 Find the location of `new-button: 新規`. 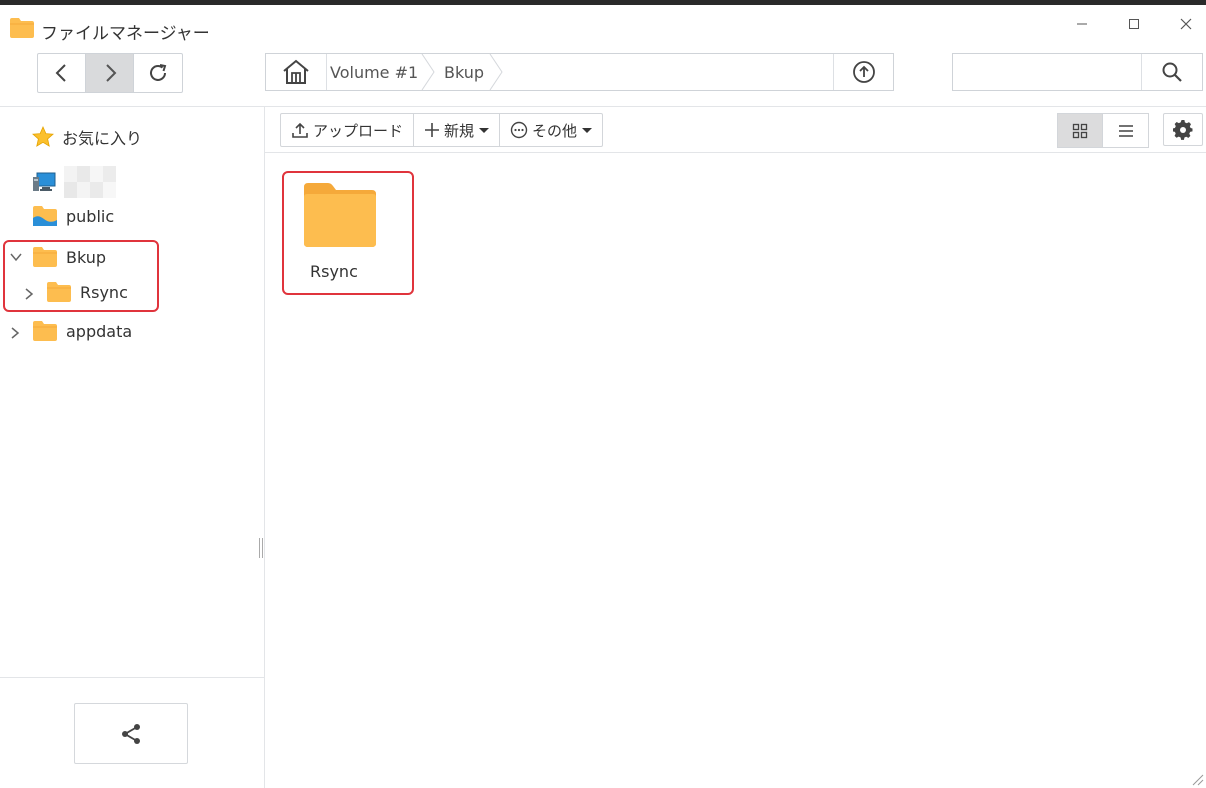

new-button: 新規 is located at coordinates (457, 130).